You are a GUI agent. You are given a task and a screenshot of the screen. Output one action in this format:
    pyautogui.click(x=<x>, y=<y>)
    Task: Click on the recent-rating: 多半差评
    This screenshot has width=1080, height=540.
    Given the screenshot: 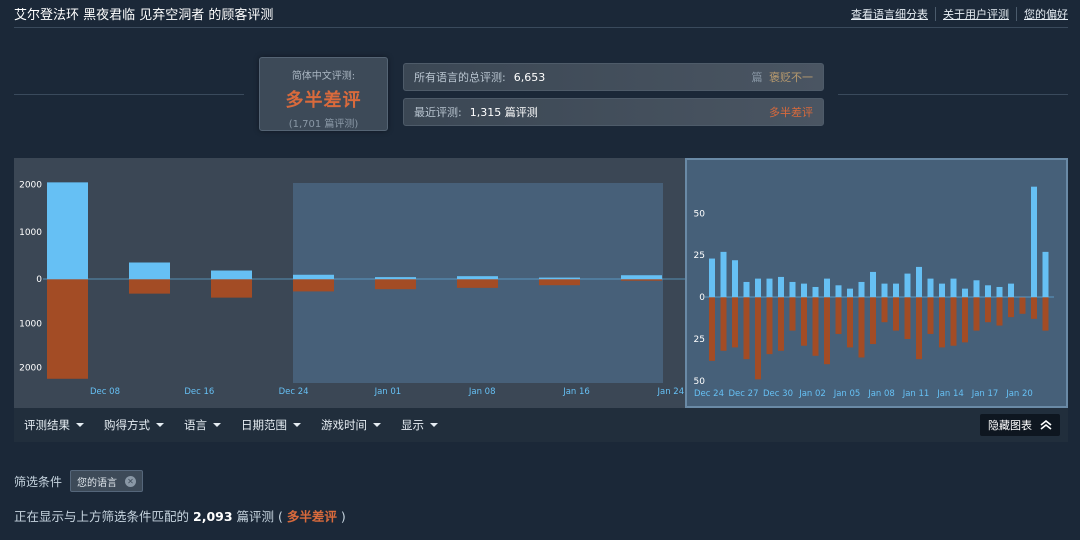 What is the action you would take?
    pyautogui.click(x=791, y=112)
    